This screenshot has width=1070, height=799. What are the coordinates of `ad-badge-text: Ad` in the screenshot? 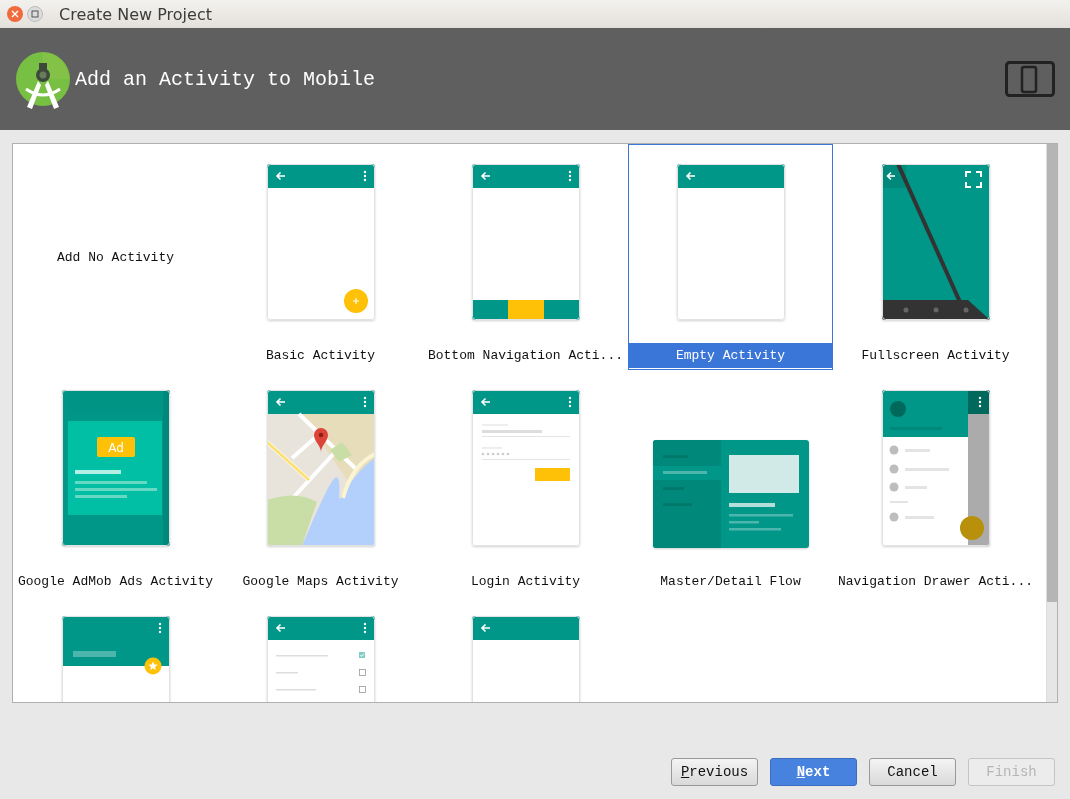 It's located at (115, 448).